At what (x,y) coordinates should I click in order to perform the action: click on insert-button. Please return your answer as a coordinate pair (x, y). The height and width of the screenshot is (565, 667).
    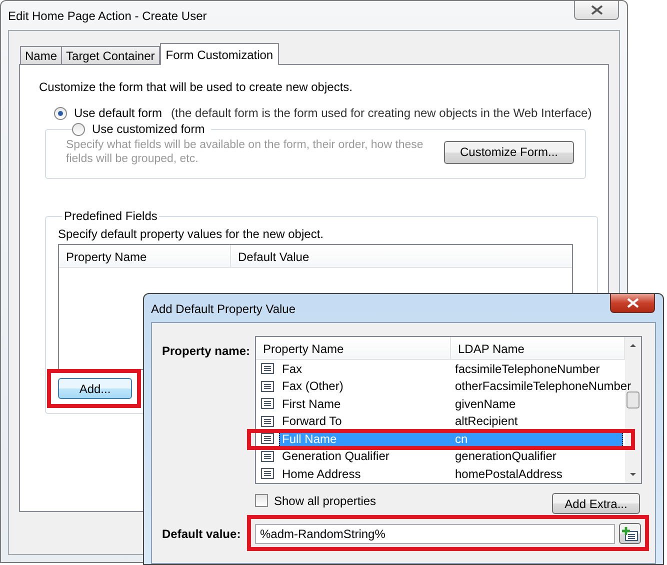
    Looking at the image, I should click on (630, 533).